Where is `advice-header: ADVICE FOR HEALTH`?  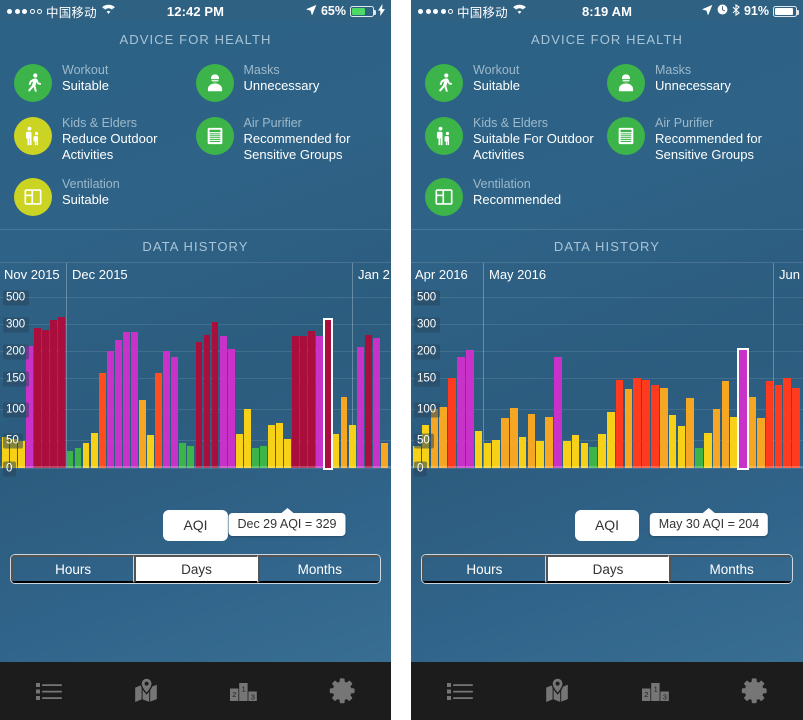 advice-header: ADVICE FOR HEALTH is located at coordinates (607, 39).